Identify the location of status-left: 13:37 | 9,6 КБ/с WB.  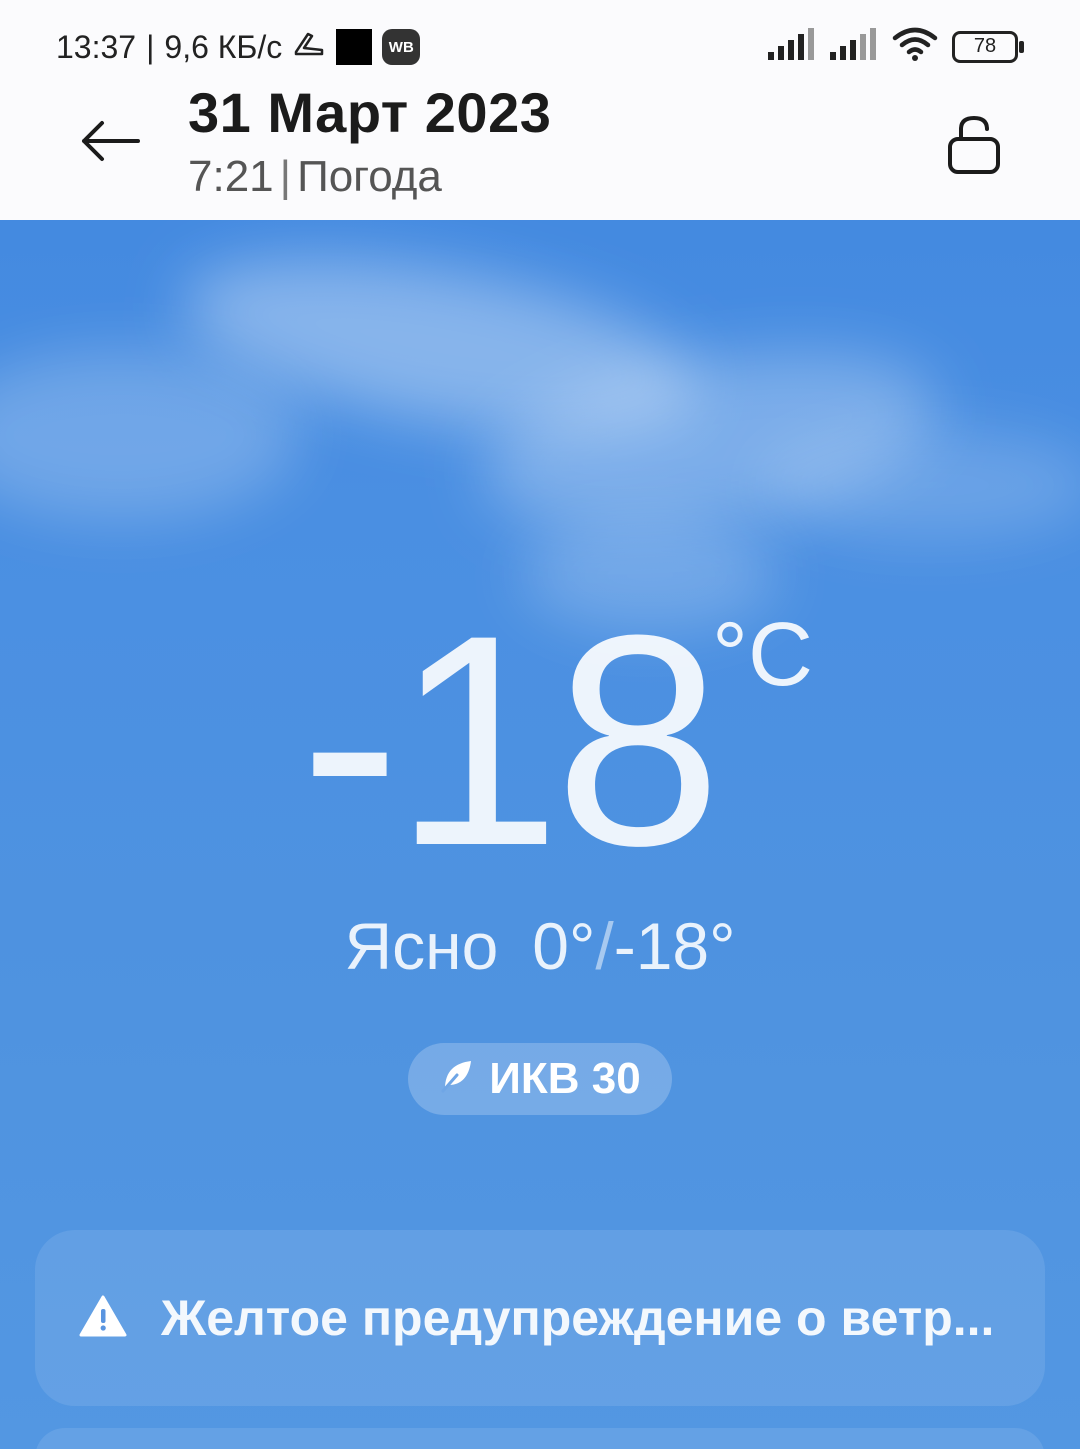
(238, 47).